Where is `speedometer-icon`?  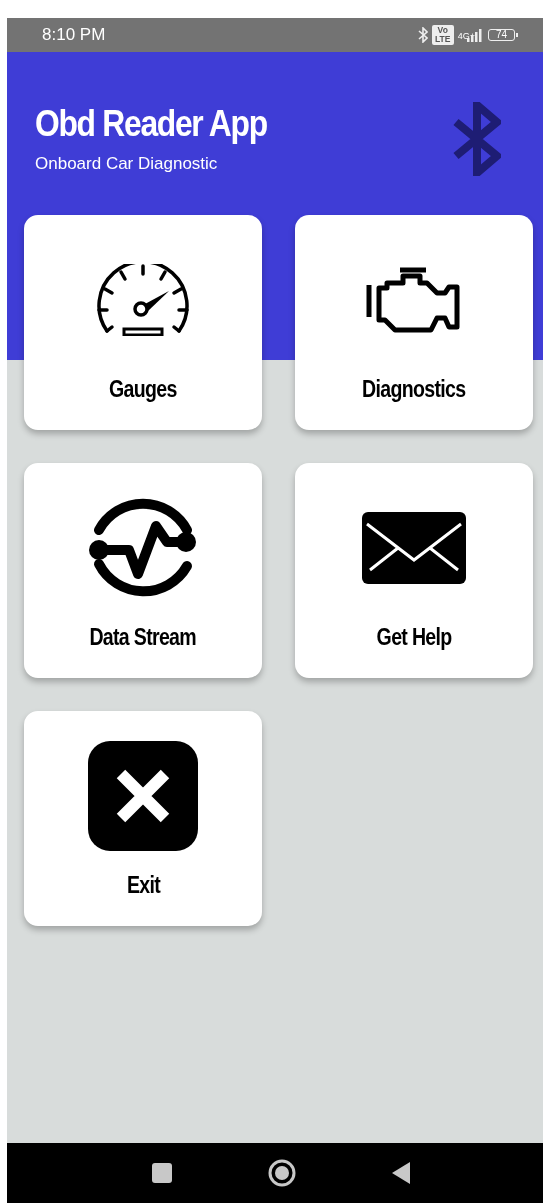 speedometer-icon is located at coordinates (143, 300).